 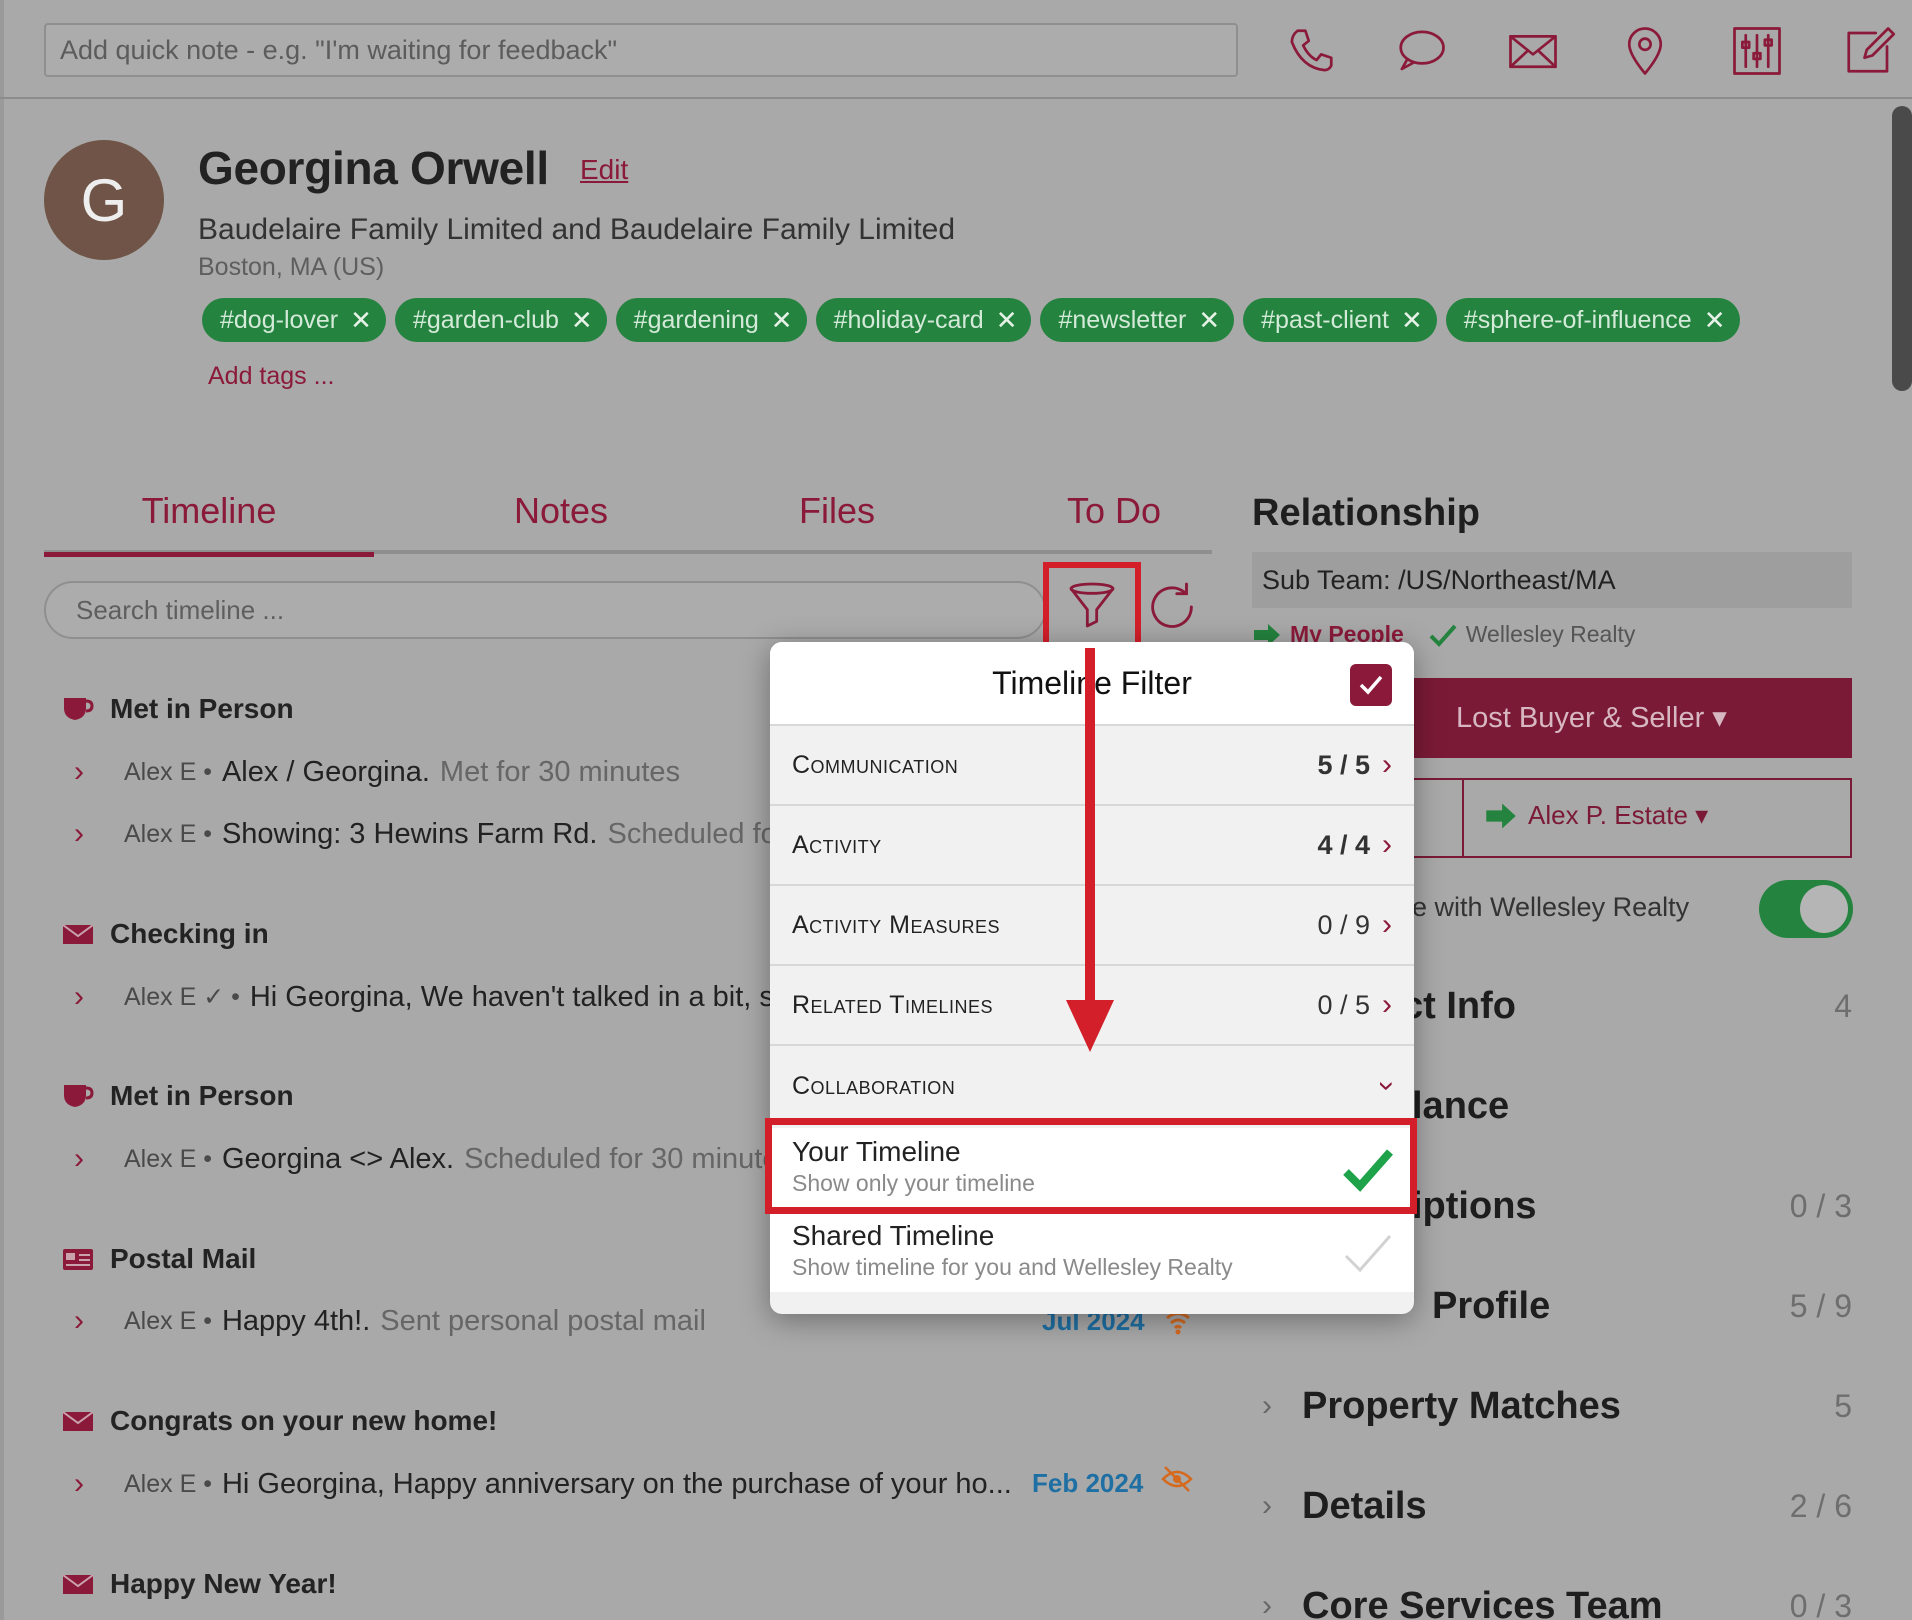 What do you see at coordinates (837, 522) in the screenshot?
I see `tab-files: Files` at bounding box center [837, 522].